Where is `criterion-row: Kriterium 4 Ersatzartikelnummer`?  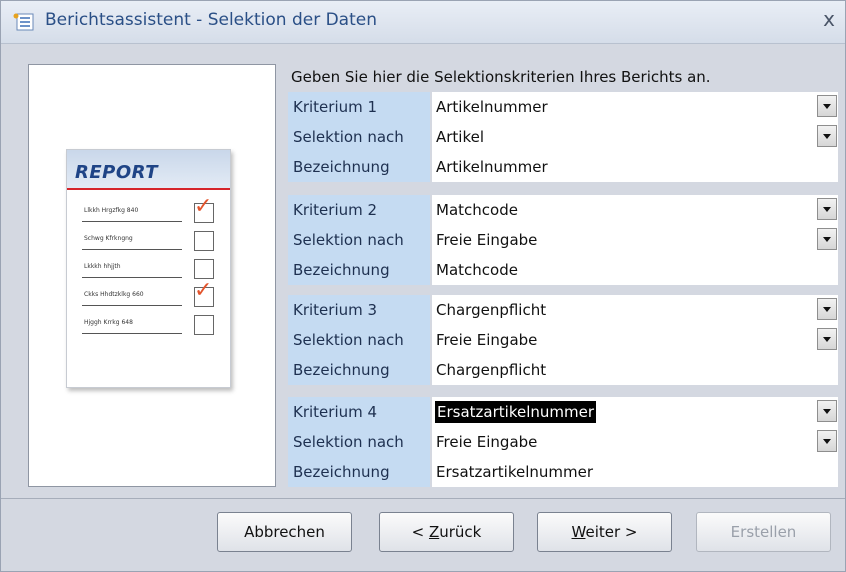 criterion-row: Kriterium 4 Ersatzartikelnummer is located at coordinates (563, 412).